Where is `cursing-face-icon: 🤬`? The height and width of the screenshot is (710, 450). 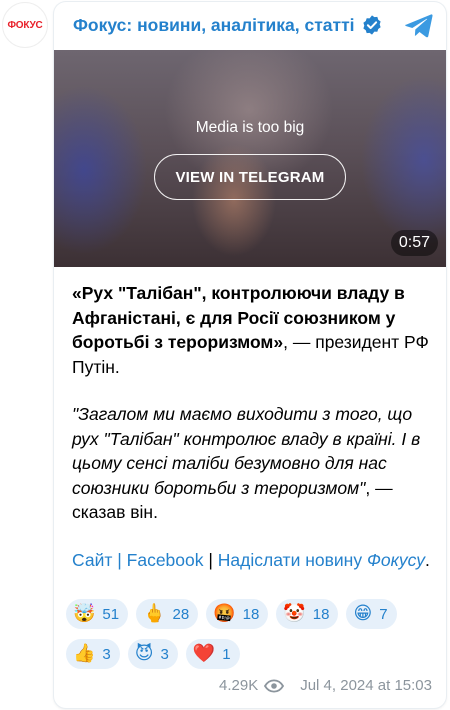 cursing-face-icon: 🤬 is located at coordinates (224, 613).